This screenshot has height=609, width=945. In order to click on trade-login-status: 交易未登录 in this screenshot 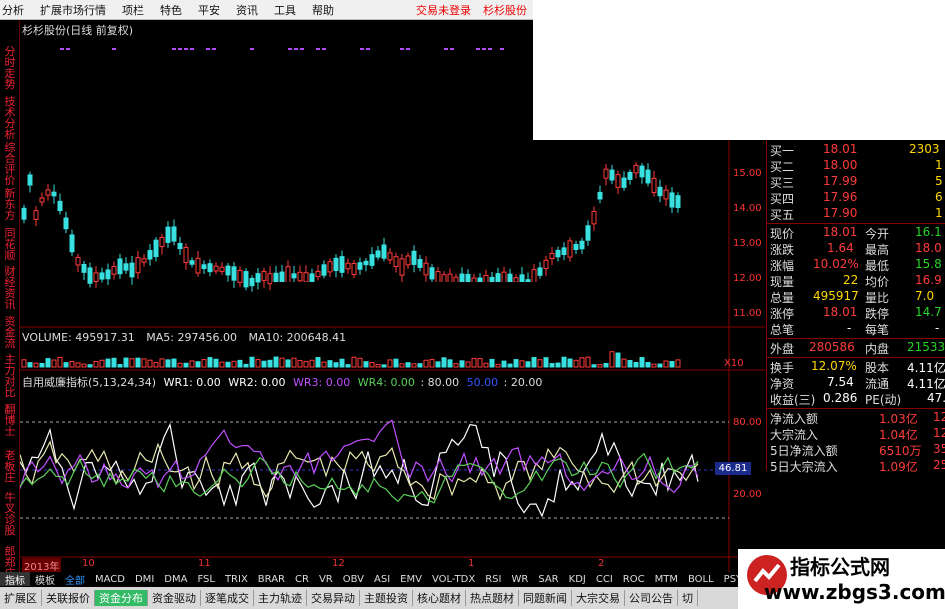, I will do `click(443, 10)`.